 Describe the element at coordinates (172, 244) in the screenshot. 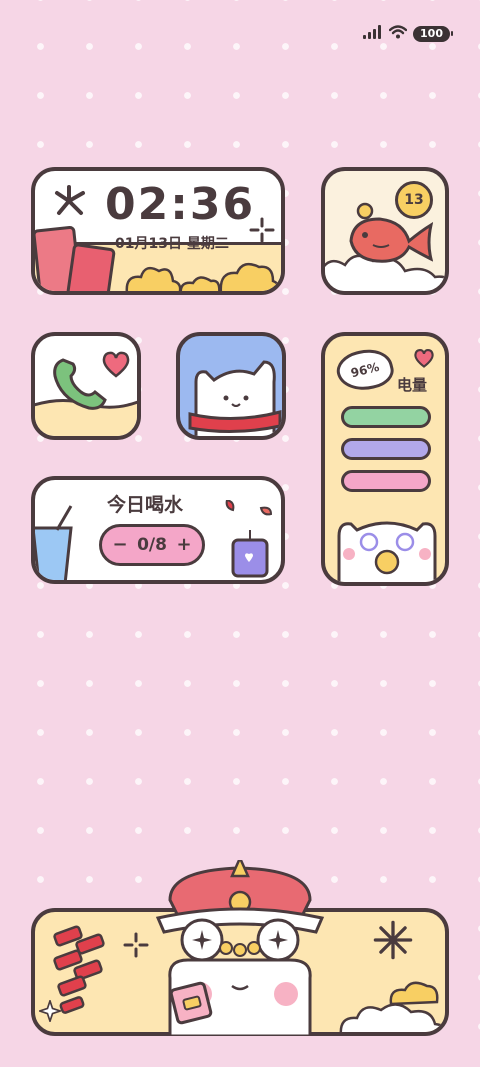

I see `clock-date: 01月13日 星期二` at that location.